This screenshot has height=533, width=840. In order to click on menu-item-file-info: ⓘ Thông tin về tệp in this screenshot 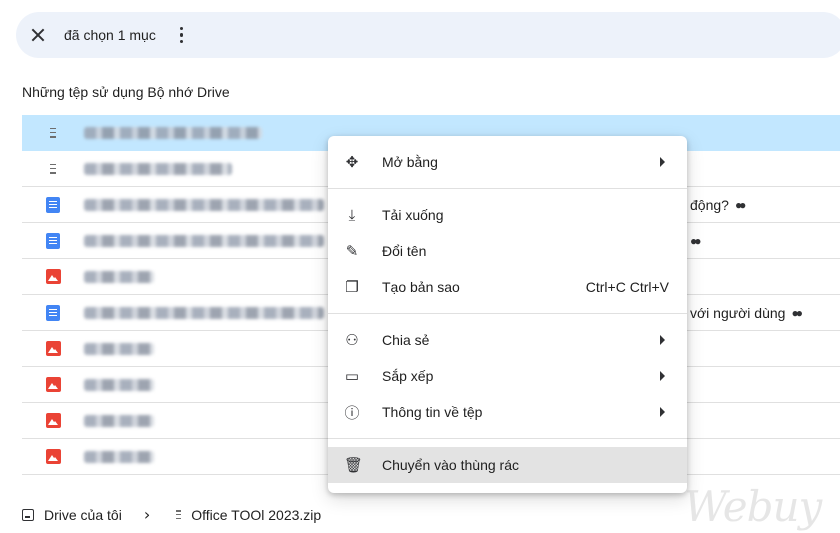, I will do `click(507, 412)`.